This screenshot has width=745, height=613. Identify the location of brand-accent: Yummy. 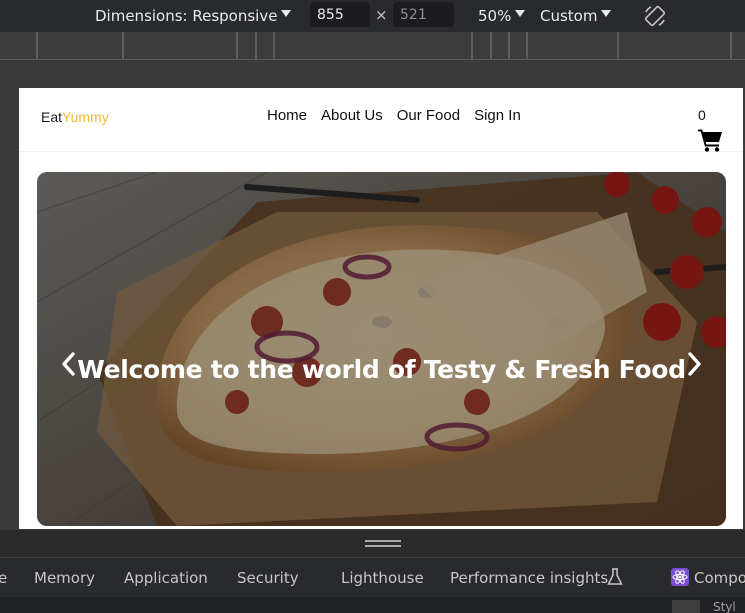
(85, 117).